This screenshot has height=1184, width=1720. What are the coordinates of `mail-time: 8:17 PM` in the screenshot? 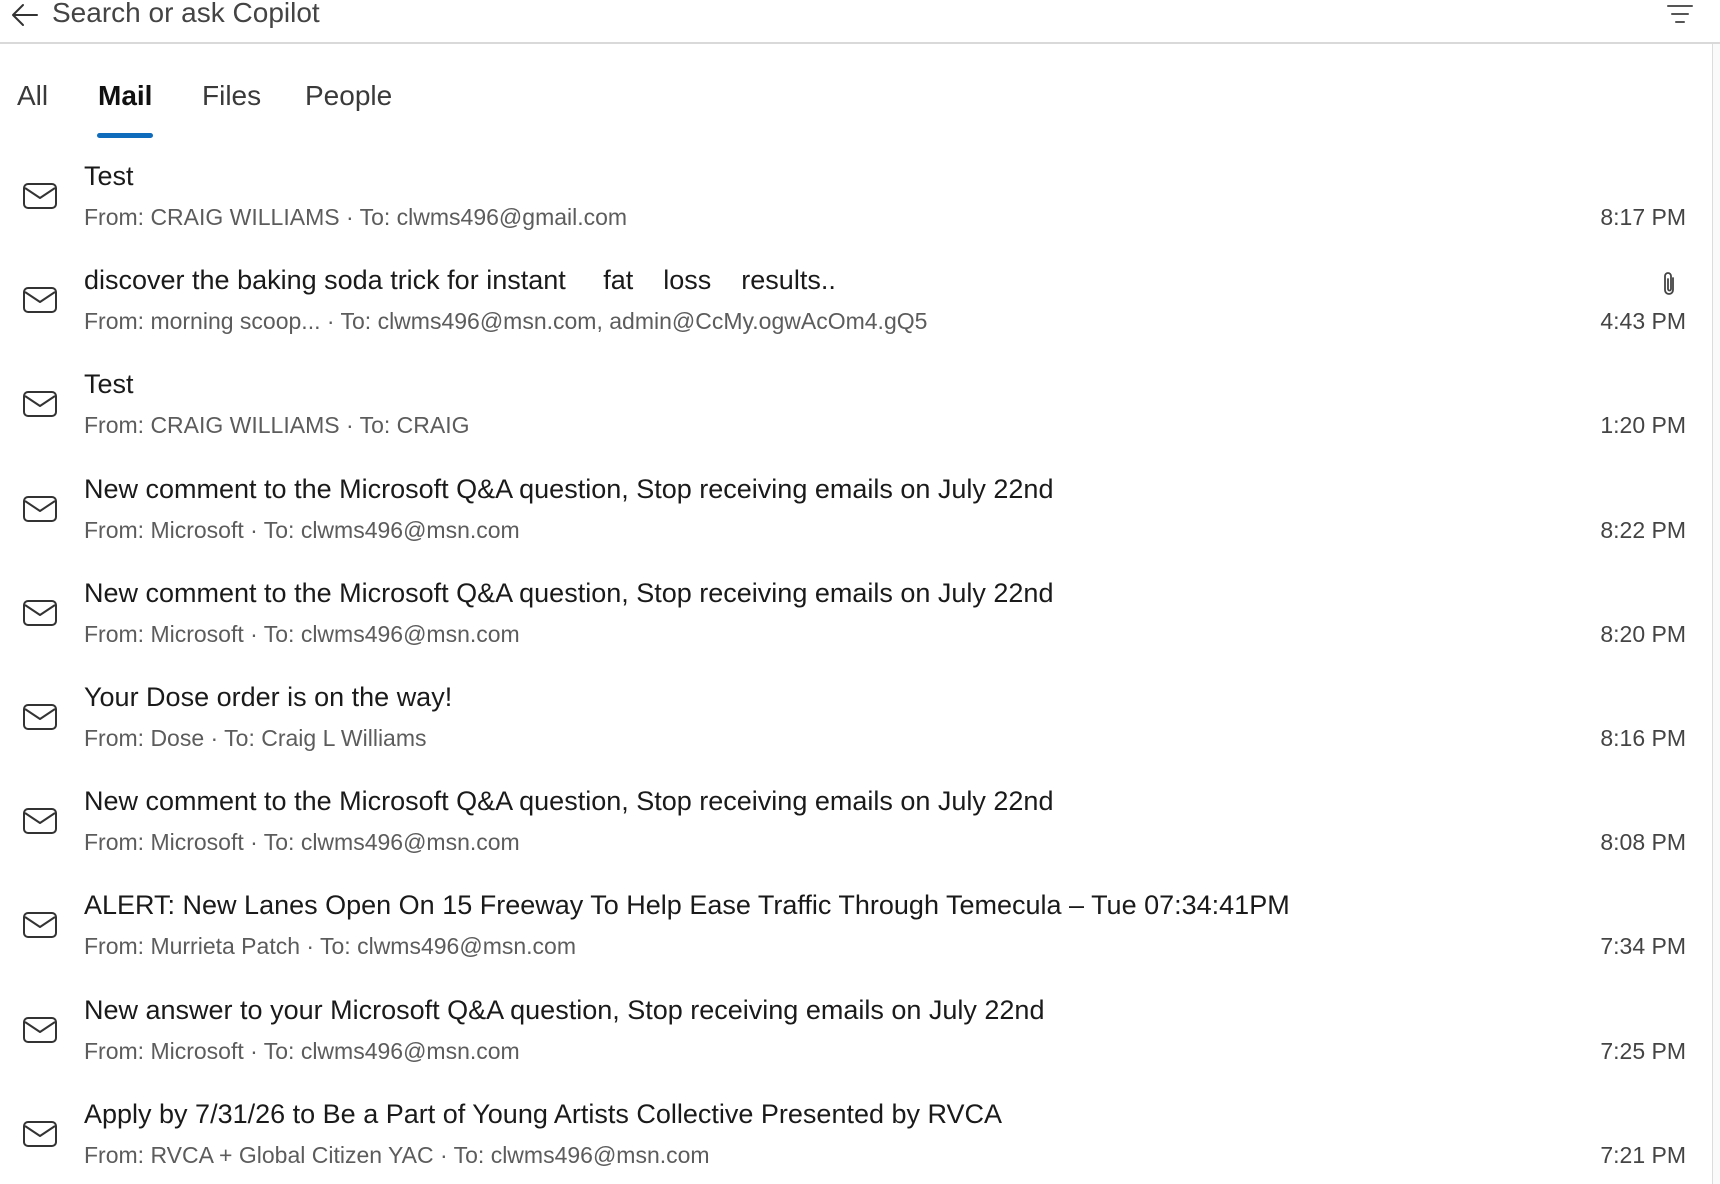 It's located at (1643, 217).